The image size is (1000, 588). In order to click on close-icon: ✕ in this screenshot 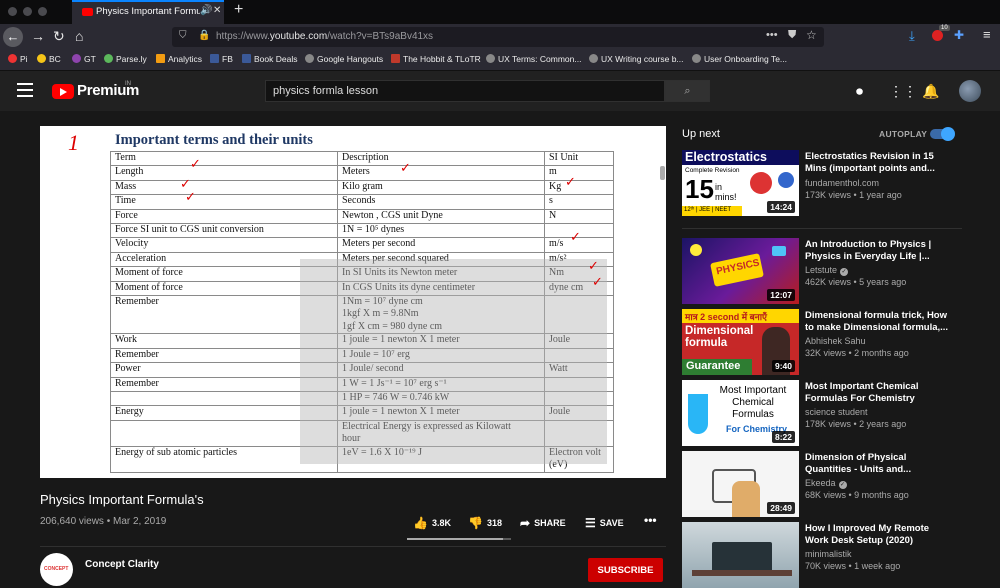, I will do `click(217, 10)`.